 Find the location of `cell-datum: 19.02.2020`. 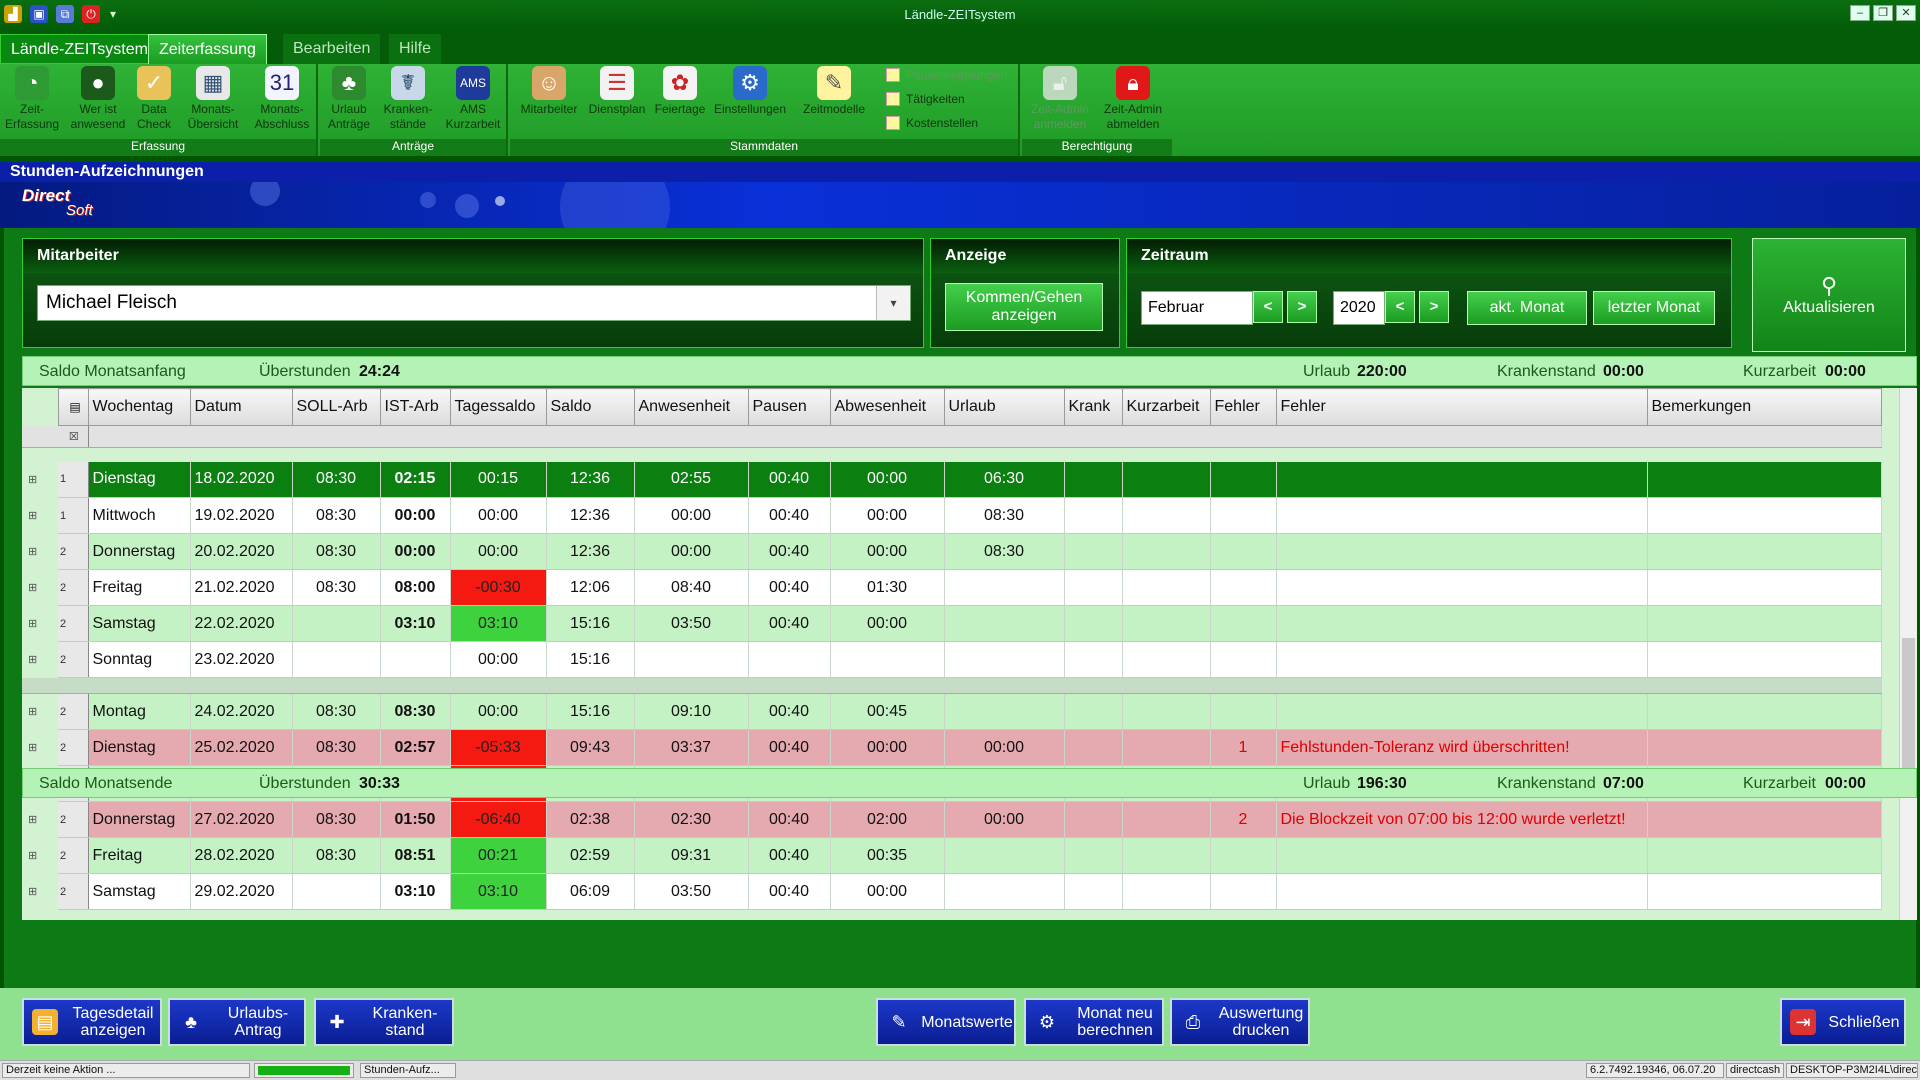

cell-datum: 19.02.2020 is located at coordinates (241, 515).